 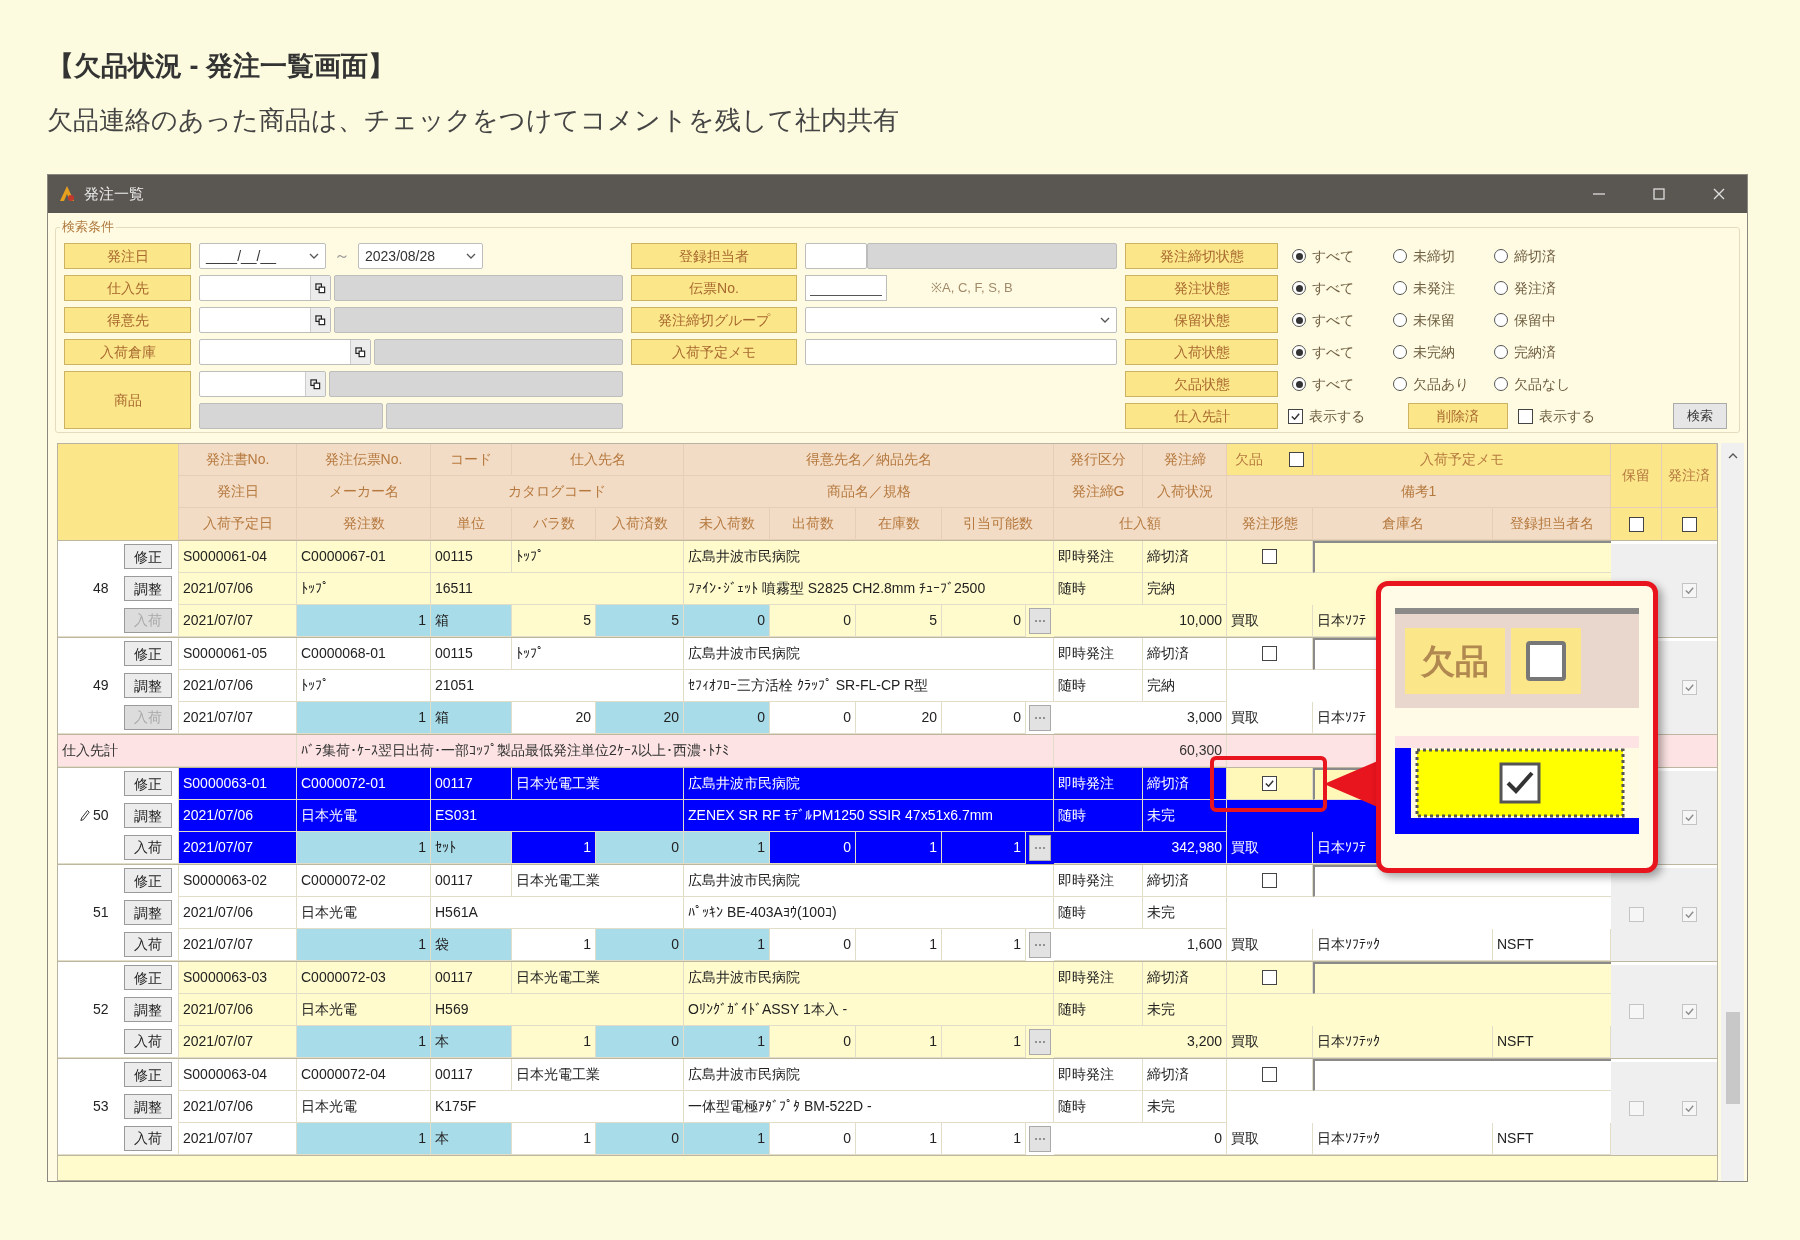 I want to click on column-header: コード, so click(x=471, y=460).